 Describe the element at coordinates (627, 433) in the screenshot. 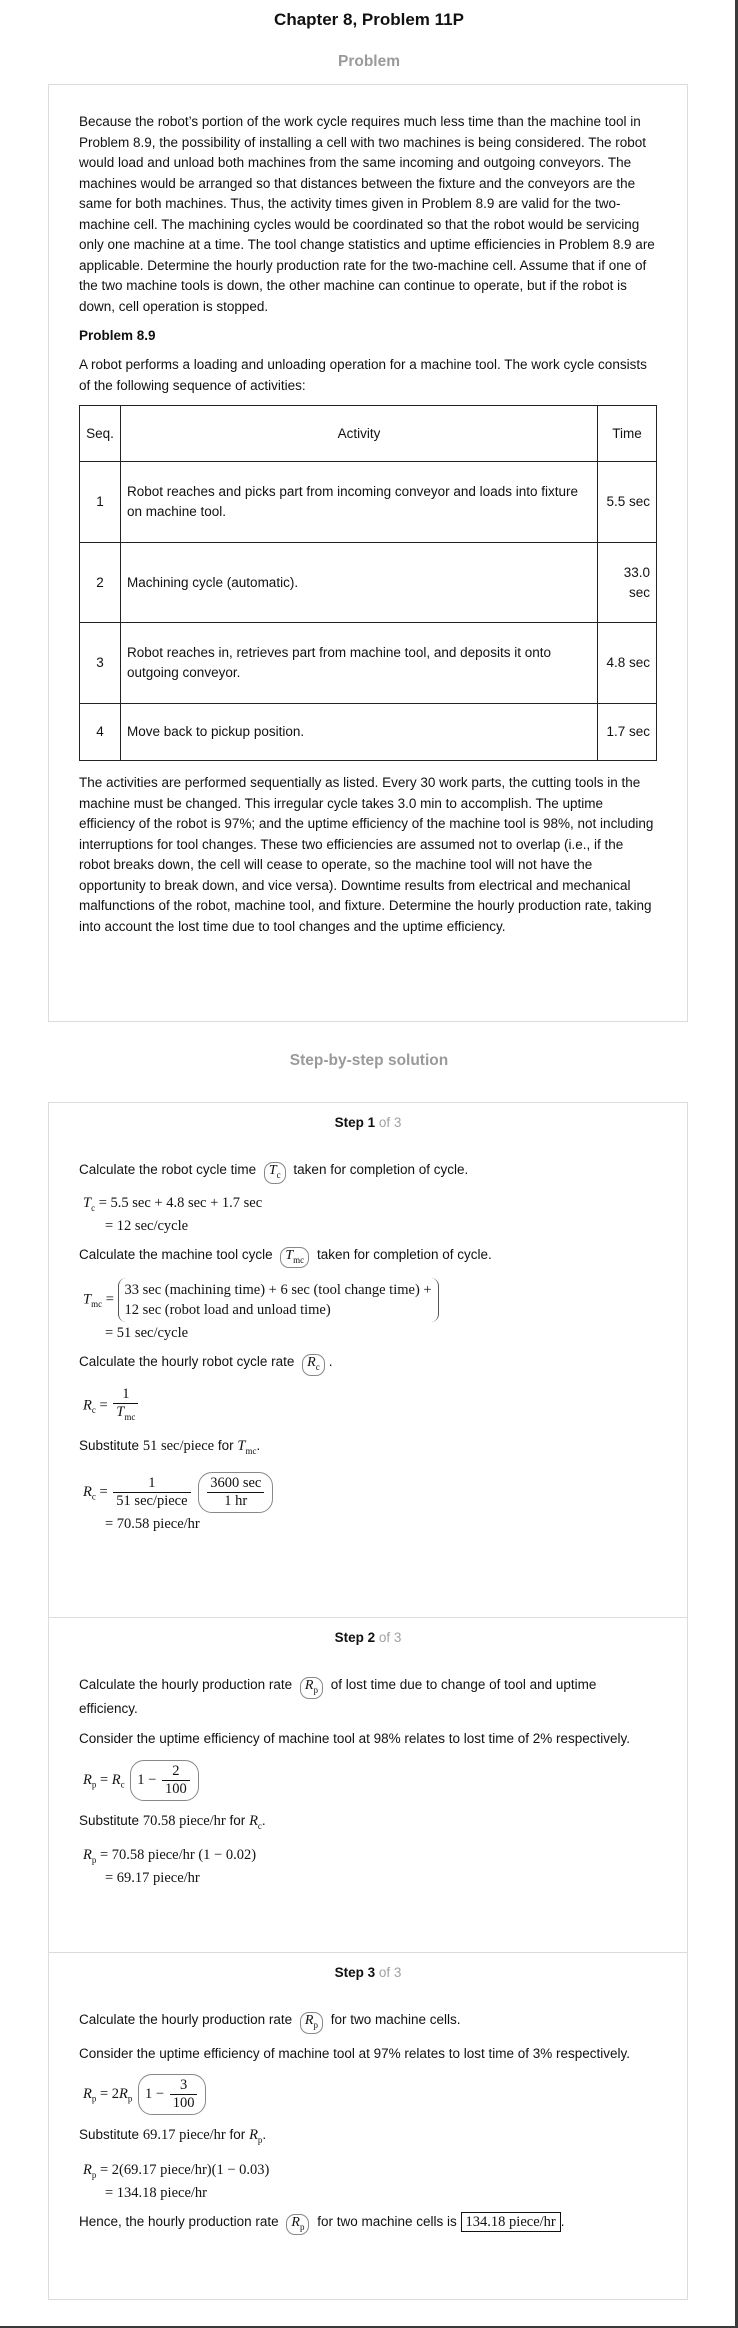

I see `header-time: Time` at that location.